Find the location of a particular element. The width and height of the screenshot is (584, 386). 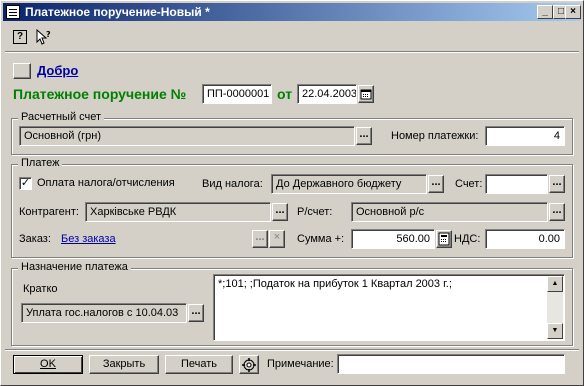

vat-field: 0.00 is located at coordinates (525, 239).